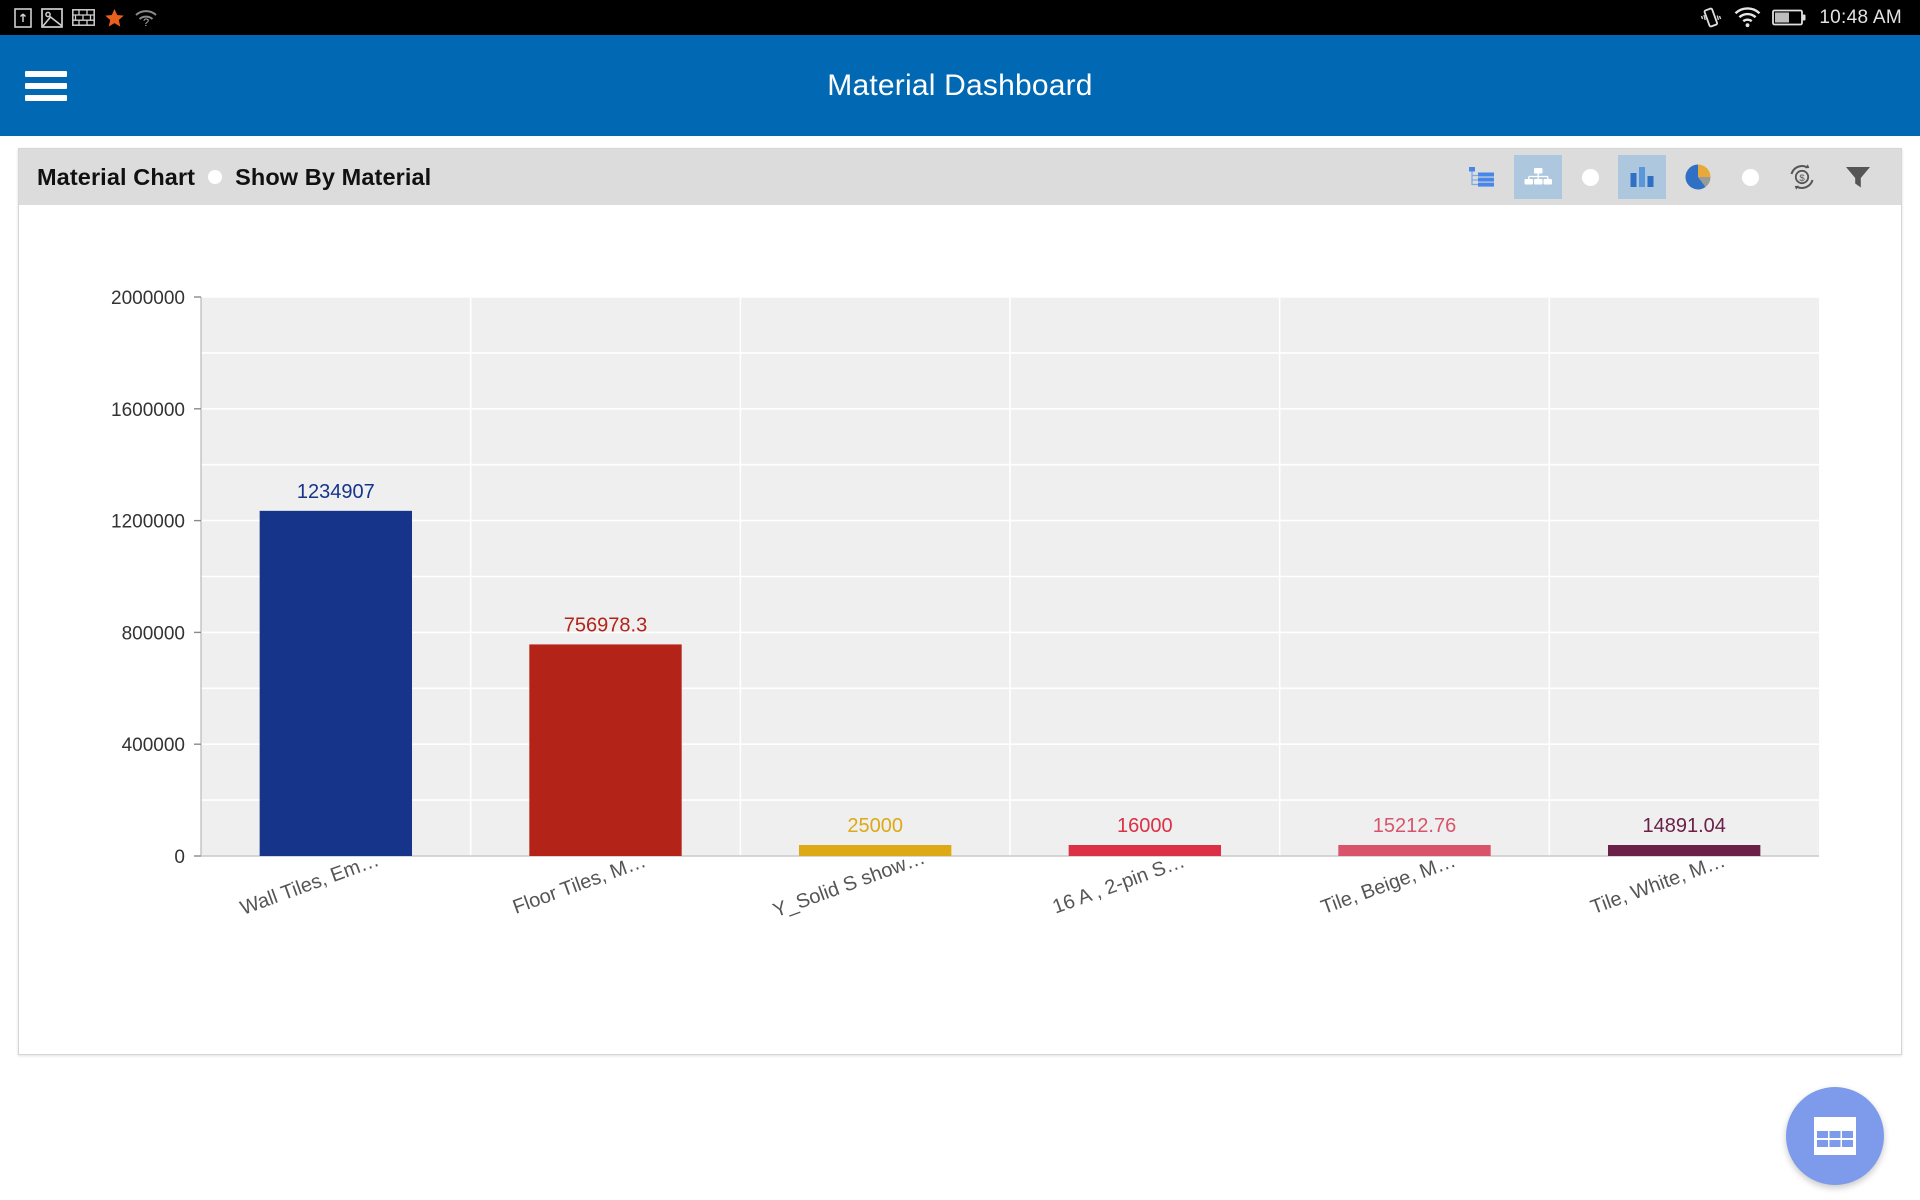 The image size is (1920, 1200). What do you see at coordinates (1145, 826) in the screenshot?
I see `bar-value-label: 16000` at bounding box center [1145, 826].